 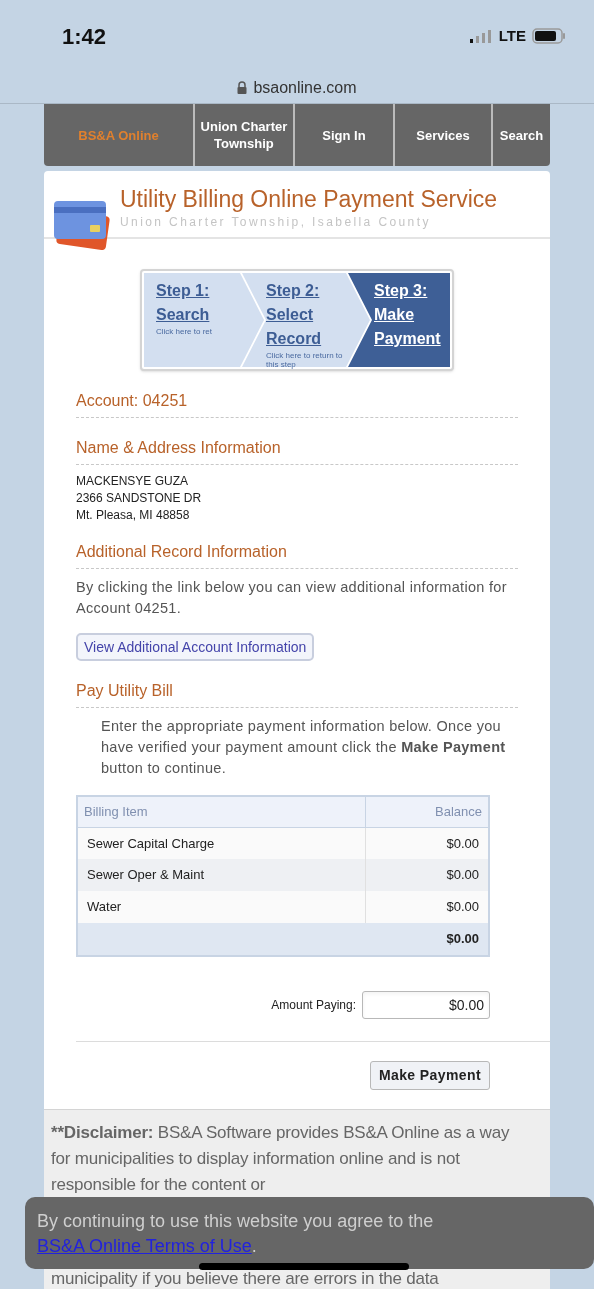 I want to click on total-cell: $0.00, so click(x=283, y=939).